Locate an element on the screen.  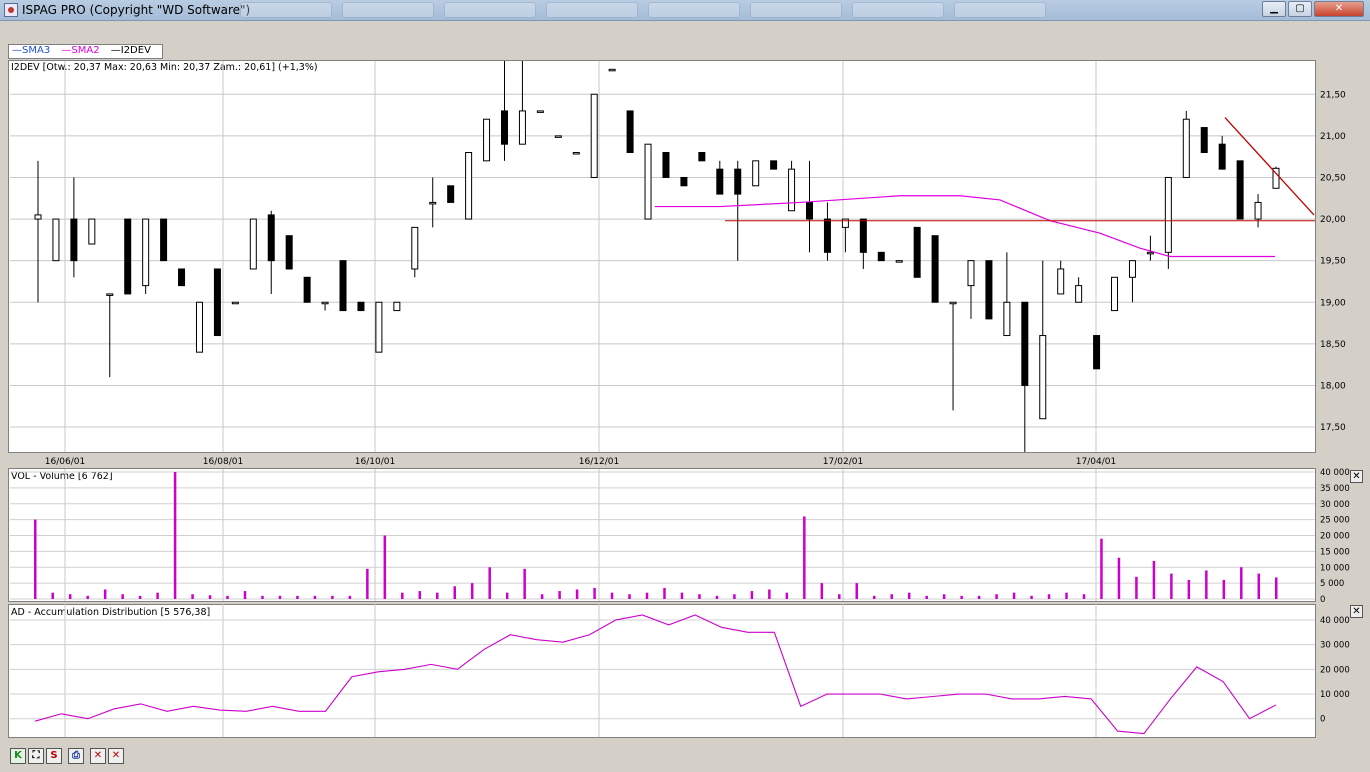
volume-y-tick: 25 000 is located at coordinates (1335, 521).